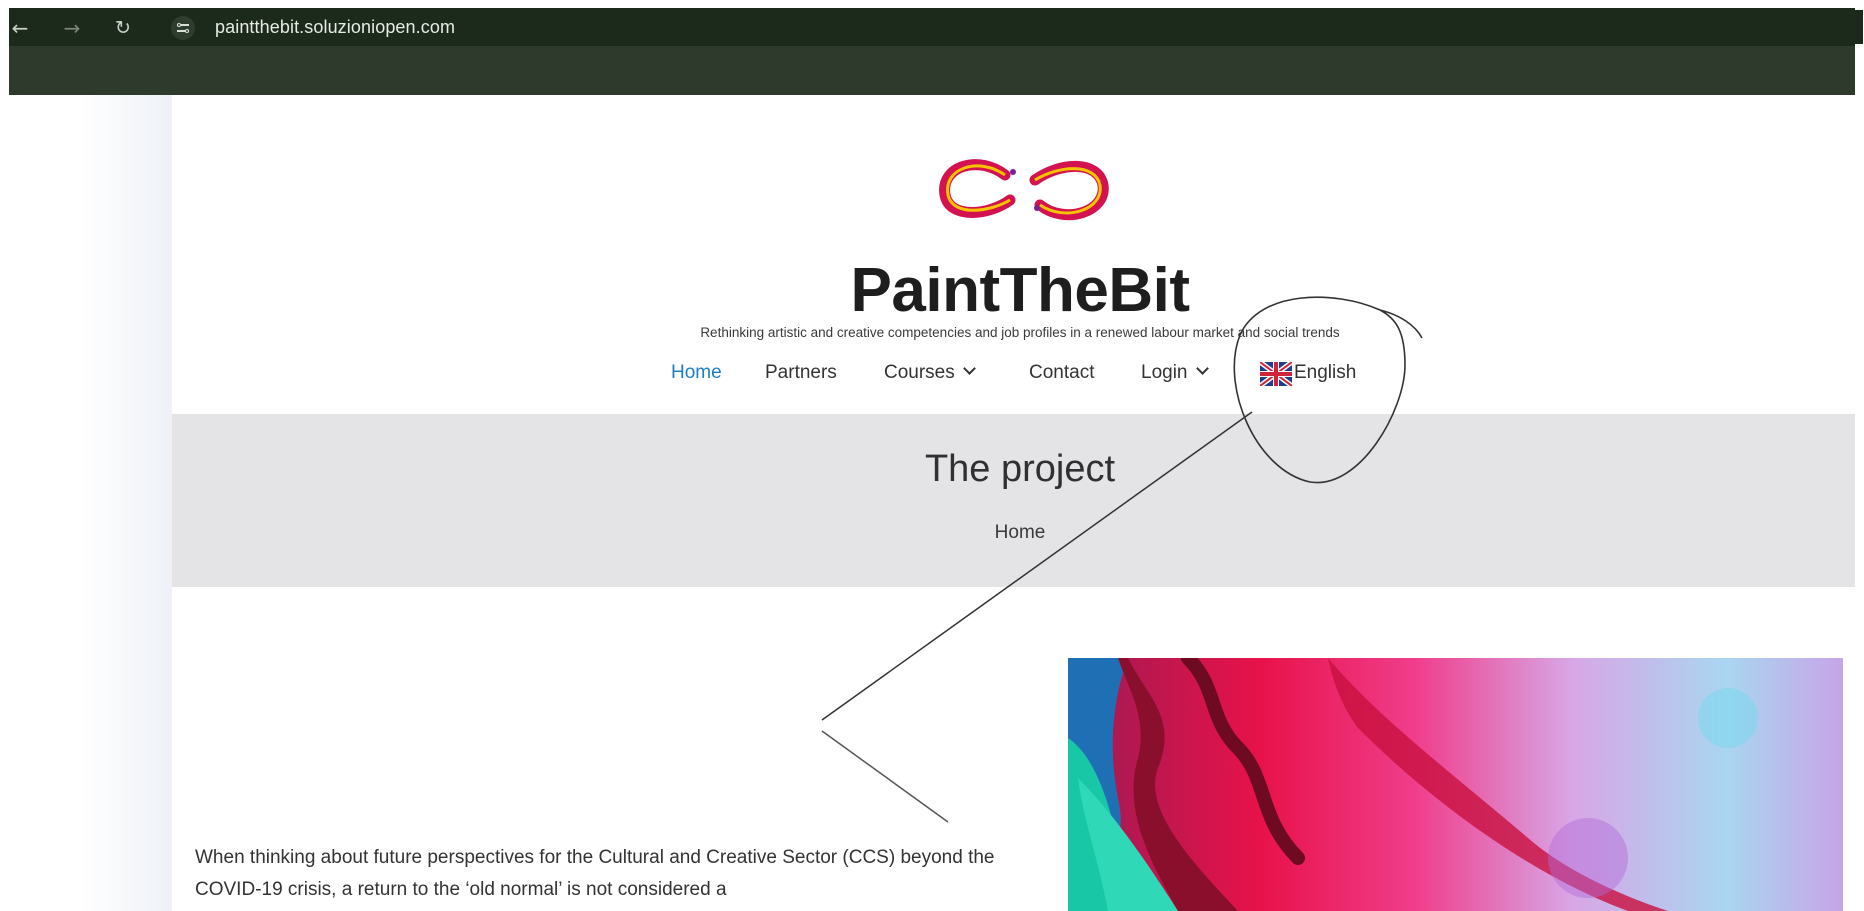 The width and height of the screenshot is (1864, 911). I want to click on menu-item-login: Login, so click(1175, 373).